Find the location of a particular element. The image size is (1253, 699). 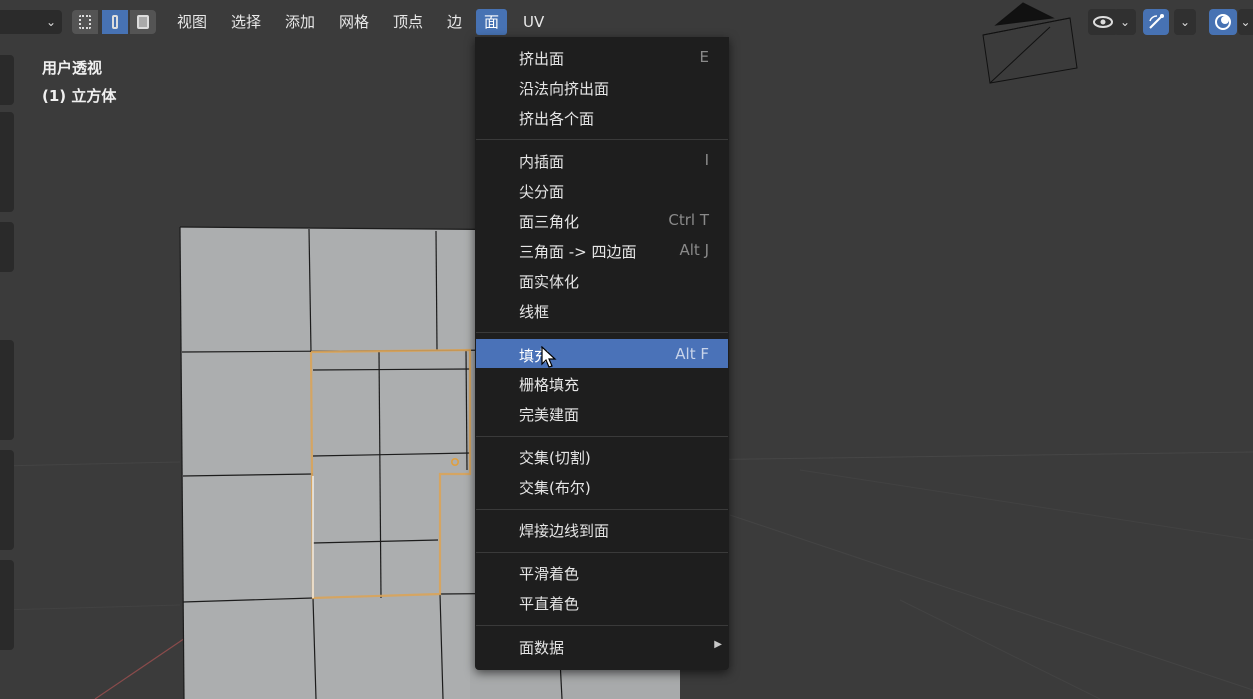

menu-item-label: 内插面 is located at coordinates (542, 162).